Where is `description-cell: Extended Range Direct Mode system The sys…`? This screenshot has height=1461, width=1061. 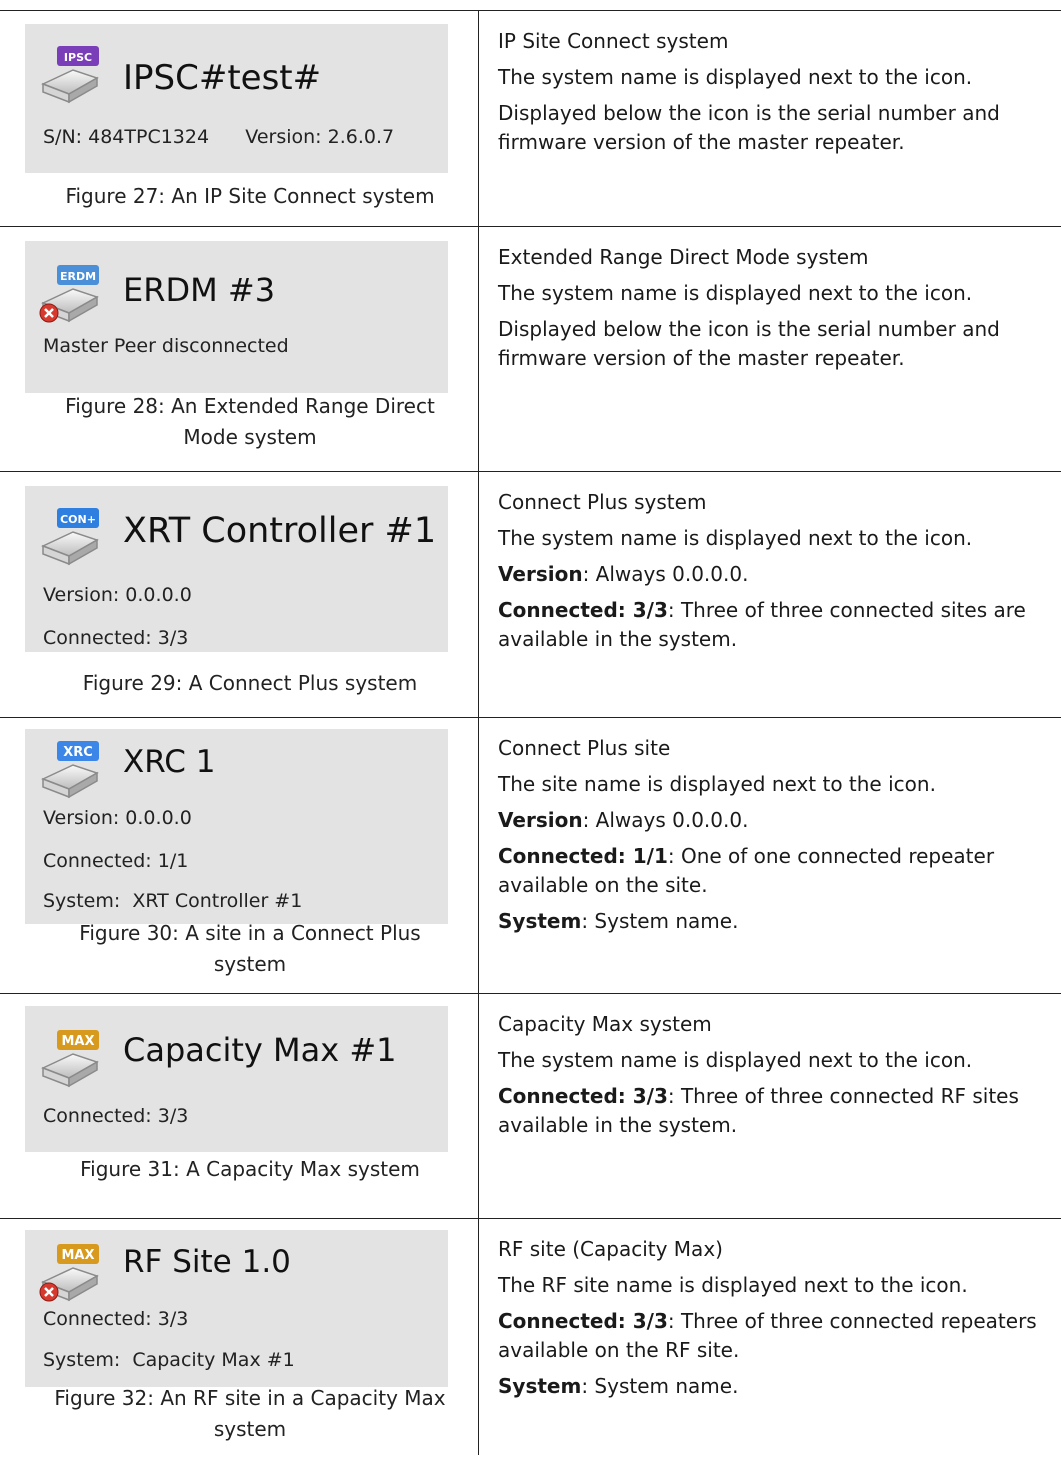 description-cell: Extended Range Direct Mode system The sys… is located at coordinates (770, 349).